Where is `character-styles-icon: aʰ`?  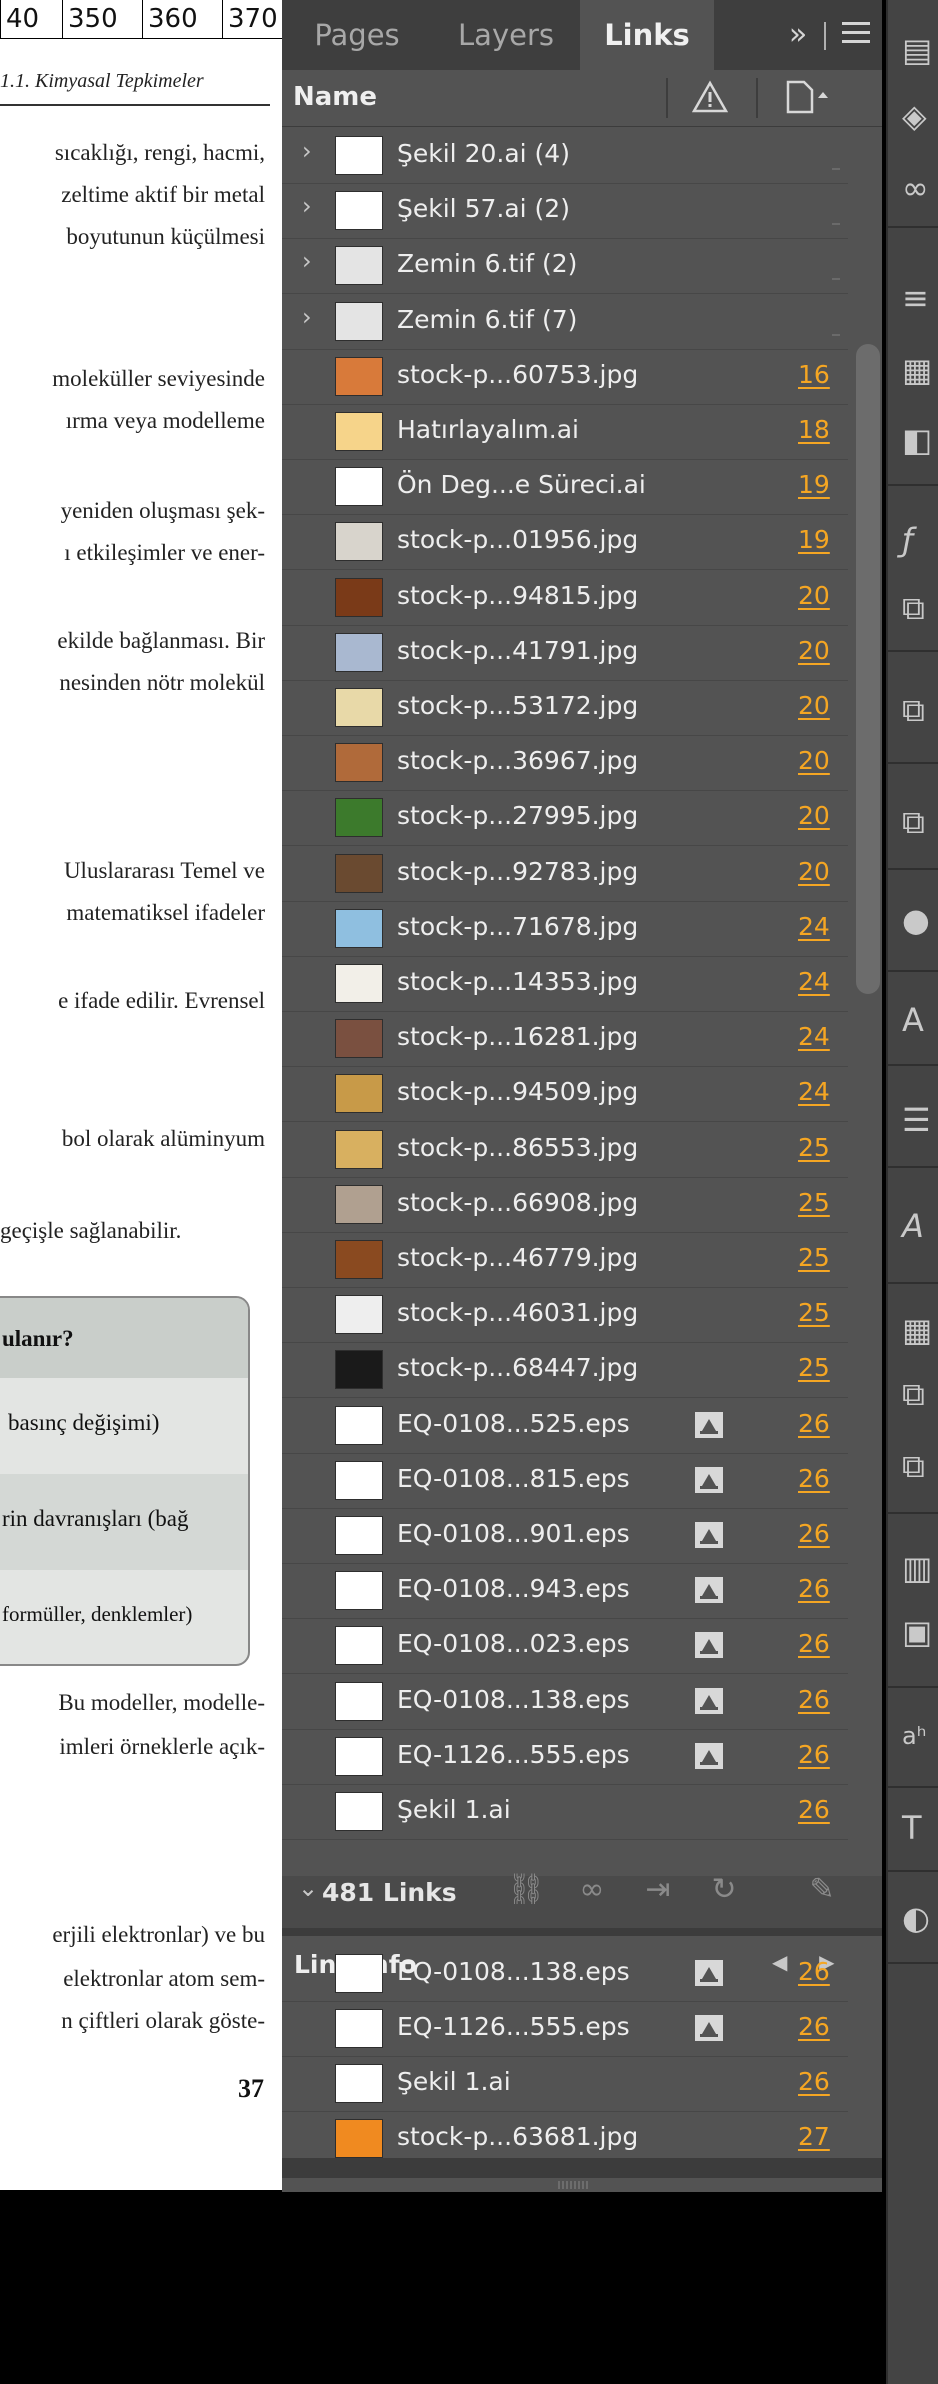 character-styles-icon: aʰ is located at coordinates (920, 1736).